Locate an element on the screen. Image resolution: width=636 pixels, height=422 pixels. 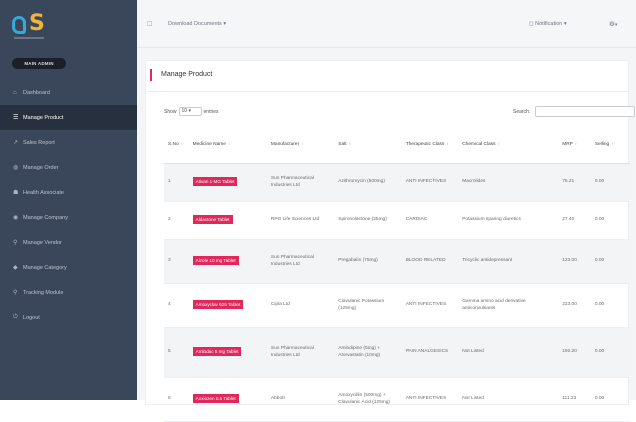
search-input is located at coordinates (585, 111).